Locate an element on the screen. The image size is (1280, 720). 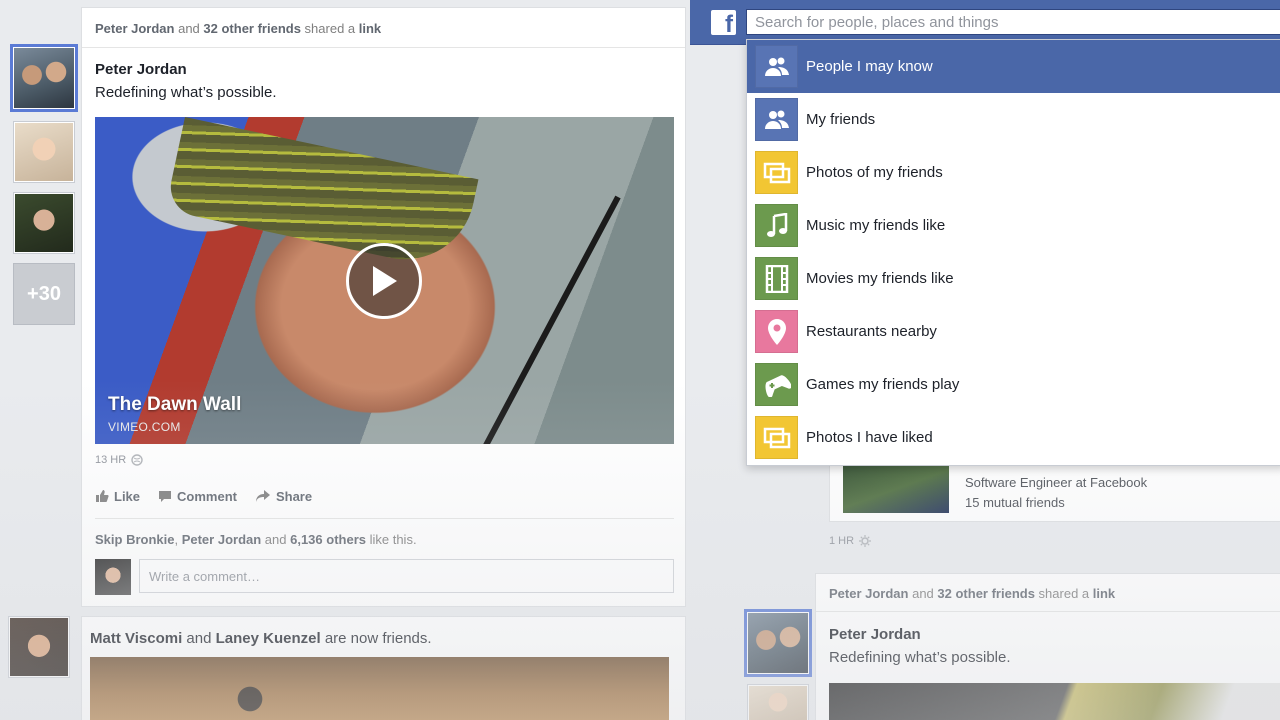
play-icon is located at coordinates (385, 281).